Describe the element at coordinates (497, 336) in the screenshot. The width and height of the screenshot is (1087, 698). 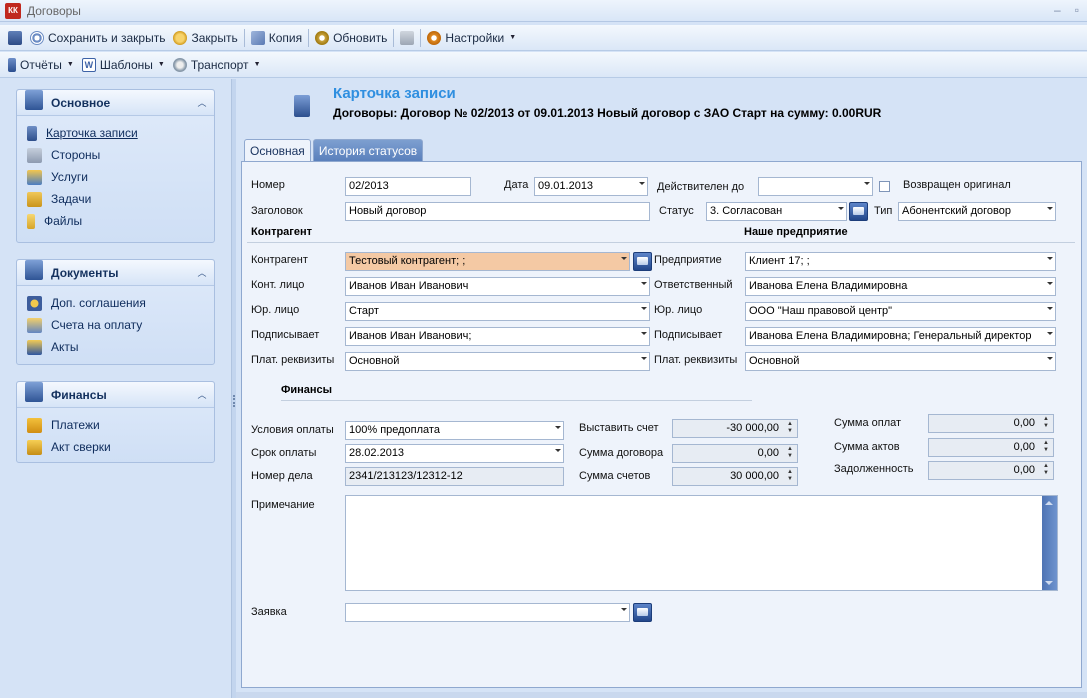
I see `signer-select: Иванов Иван Иванович;` at that location.